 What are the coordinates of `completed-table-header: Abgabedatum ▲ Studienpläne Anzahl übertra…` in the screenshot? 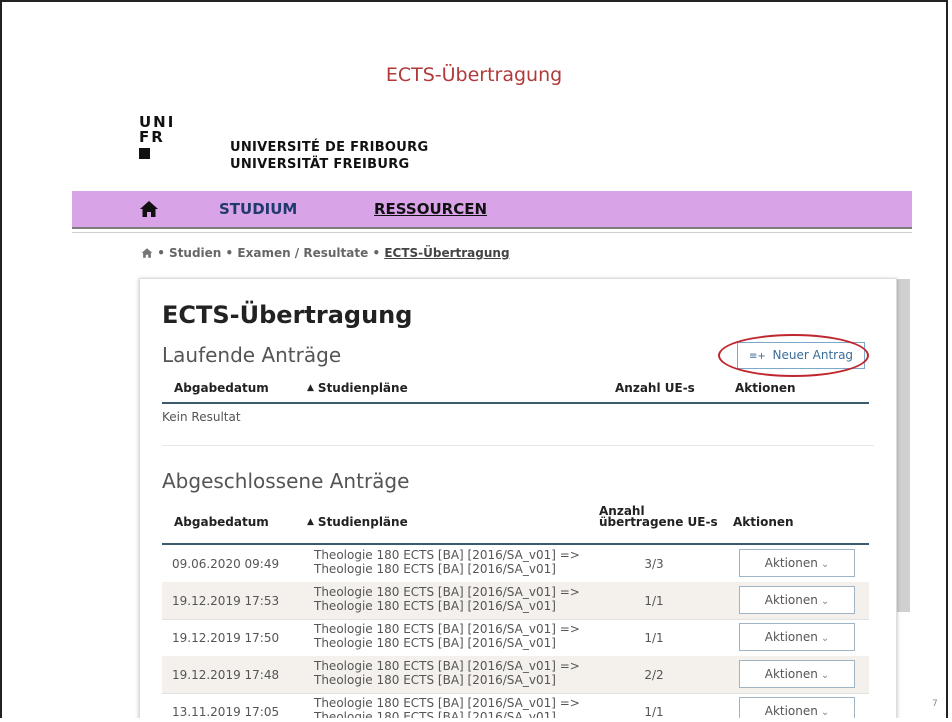 It's located at (515, 524).